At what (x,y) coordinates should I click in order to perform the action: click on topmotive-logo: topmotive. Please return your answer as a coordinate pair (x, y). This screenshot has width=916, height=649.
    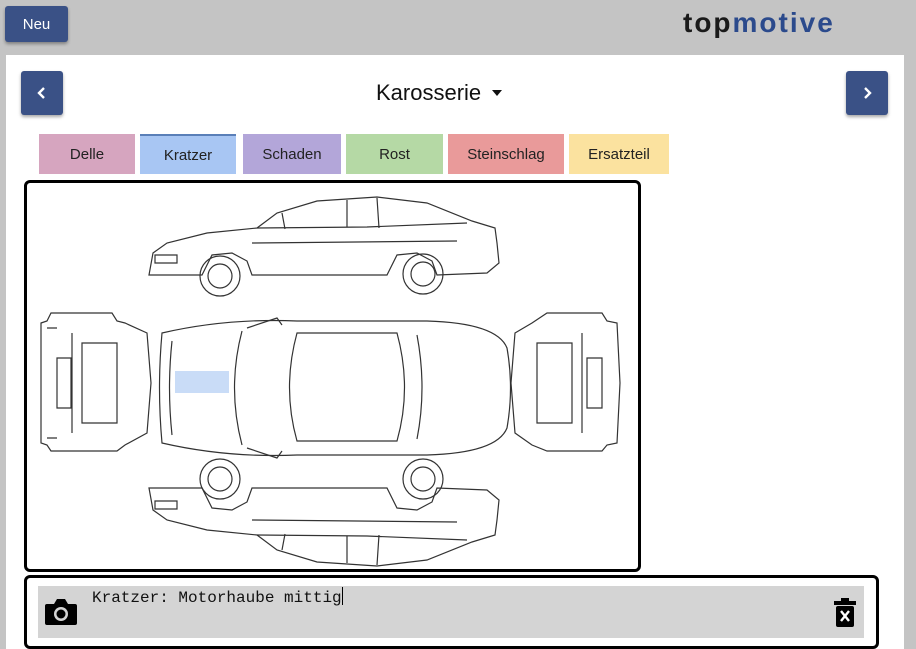
    Looking at the image, I should click on (759, 23).